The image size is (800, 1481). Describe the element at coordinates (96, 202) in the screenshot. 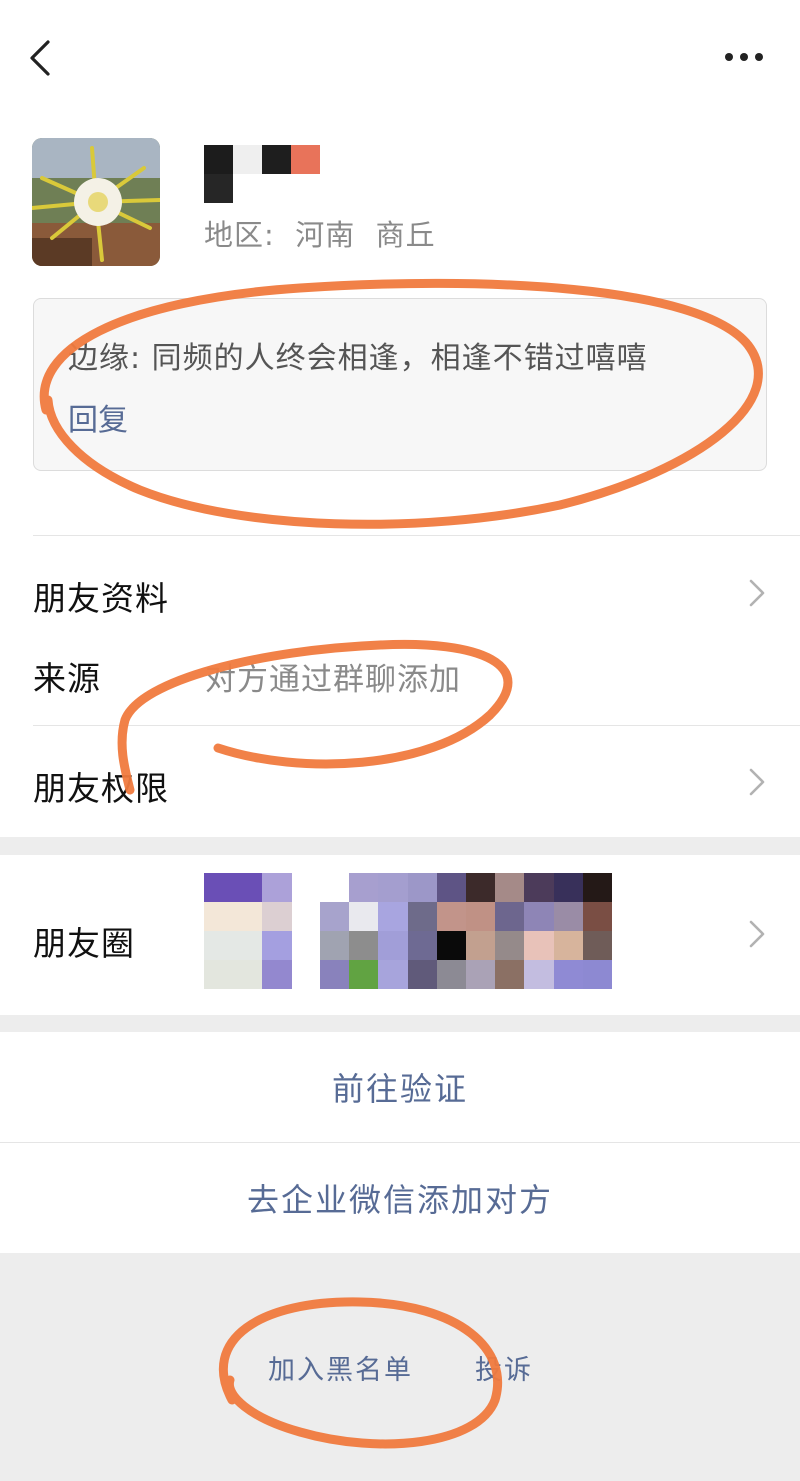

I see `avatar` at that location.